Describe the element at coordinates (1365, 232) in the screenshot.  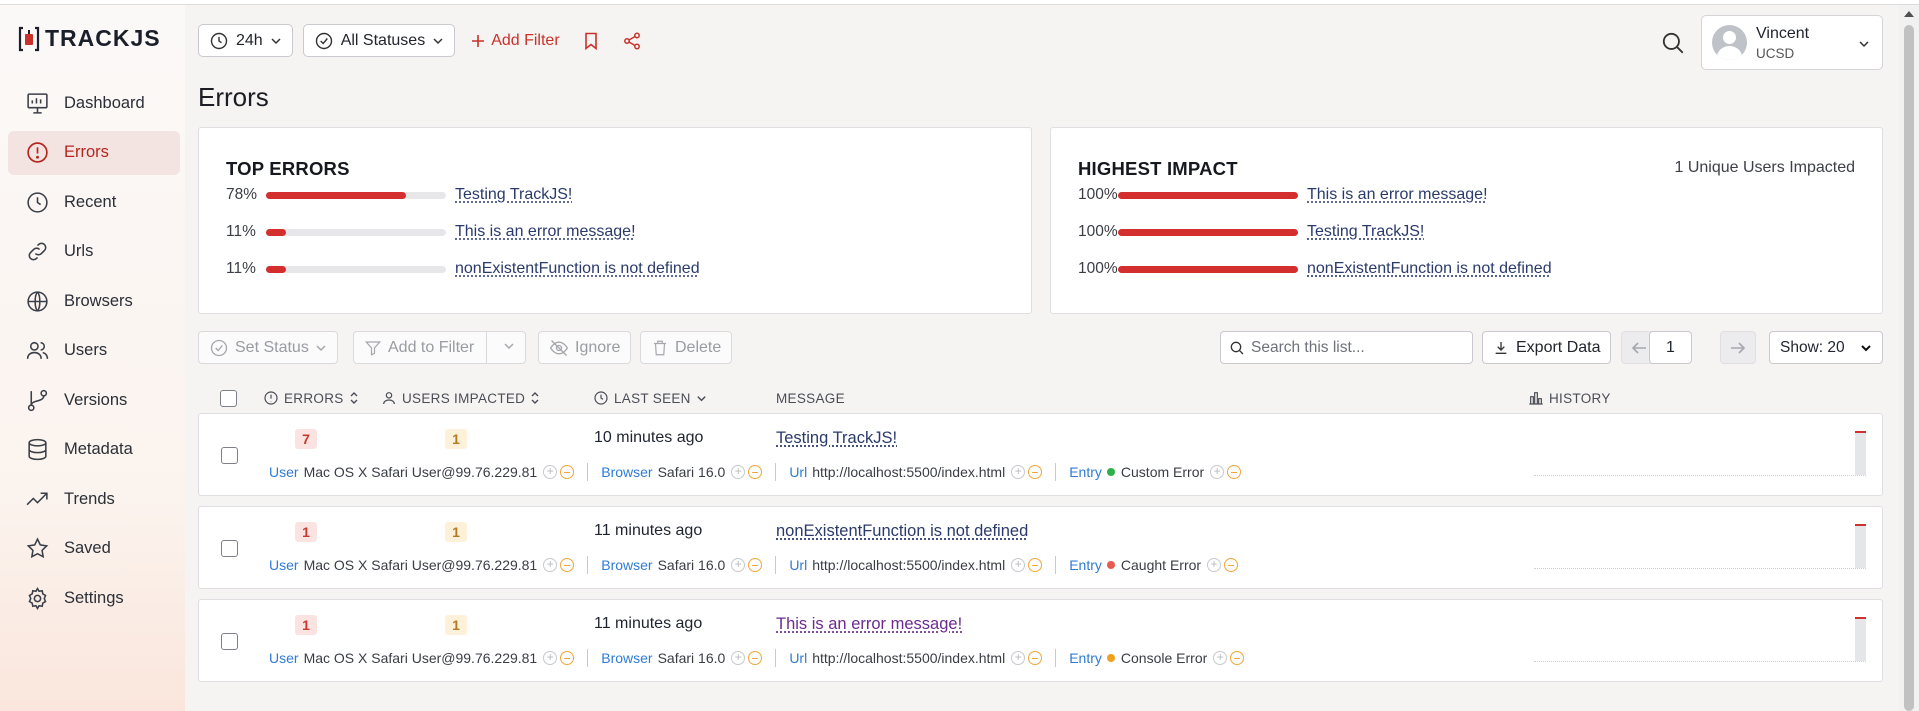
I see `impact-link: Testing TrackJS!` at that location.